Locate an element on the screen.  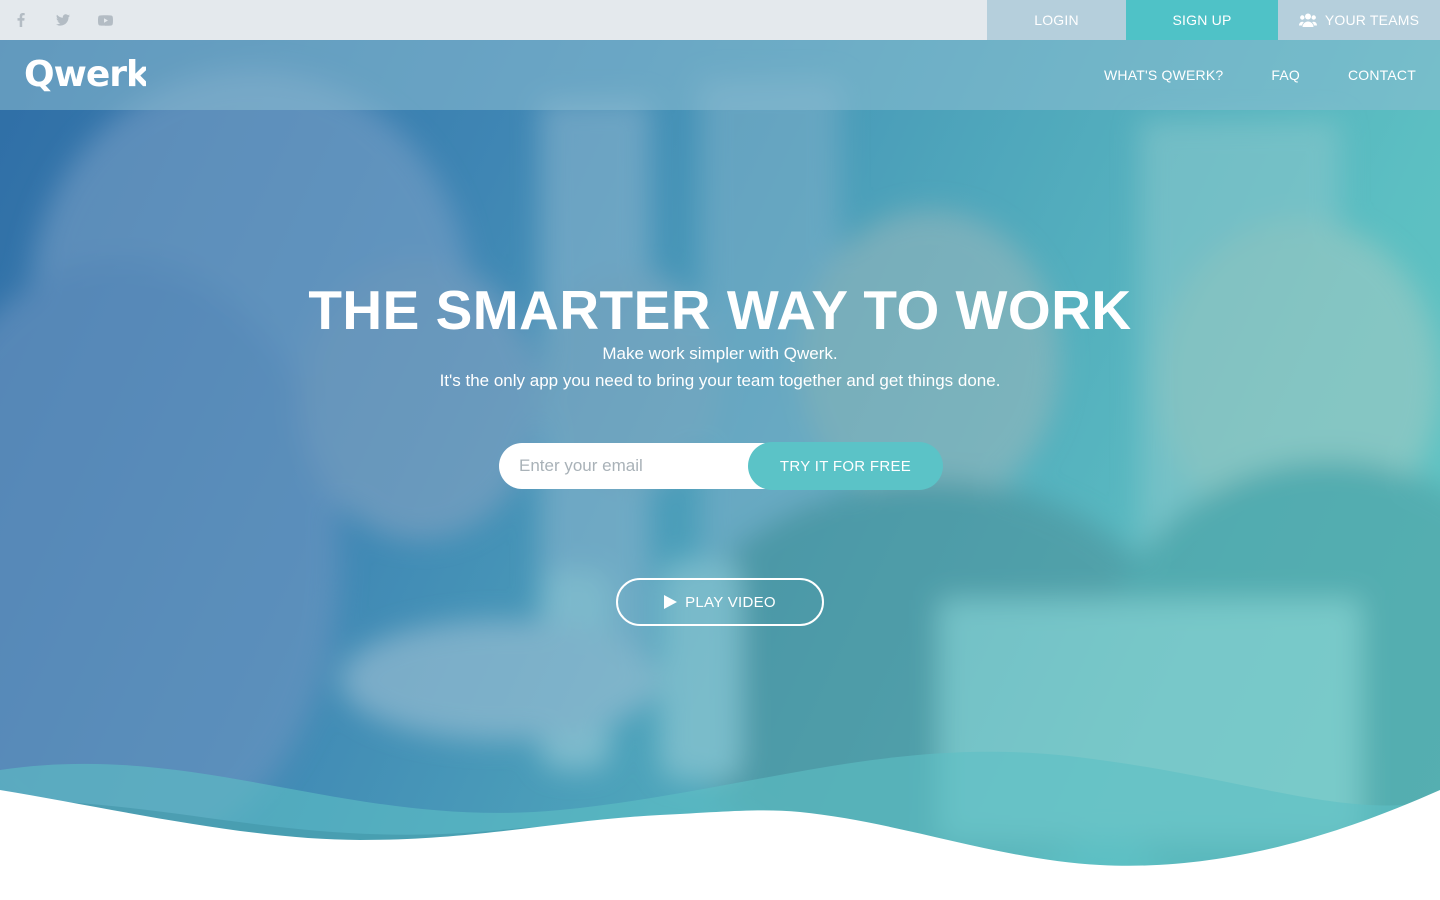
main-navbar: Qwerk WHAT'S QWERK? FAQ CONTACT is located at coordinates (720, 75).